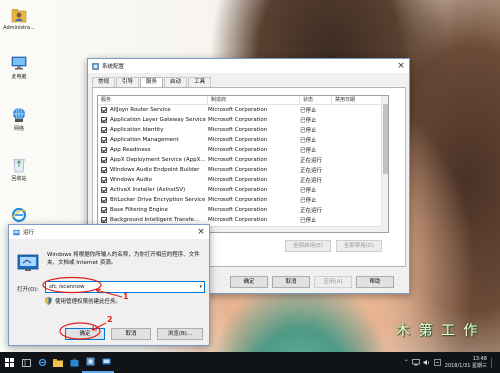  What do you see at coordinates (18, 129) in the screenshot?
I see `desktop-icon-label: 网络` at bounding box center [18, 129].